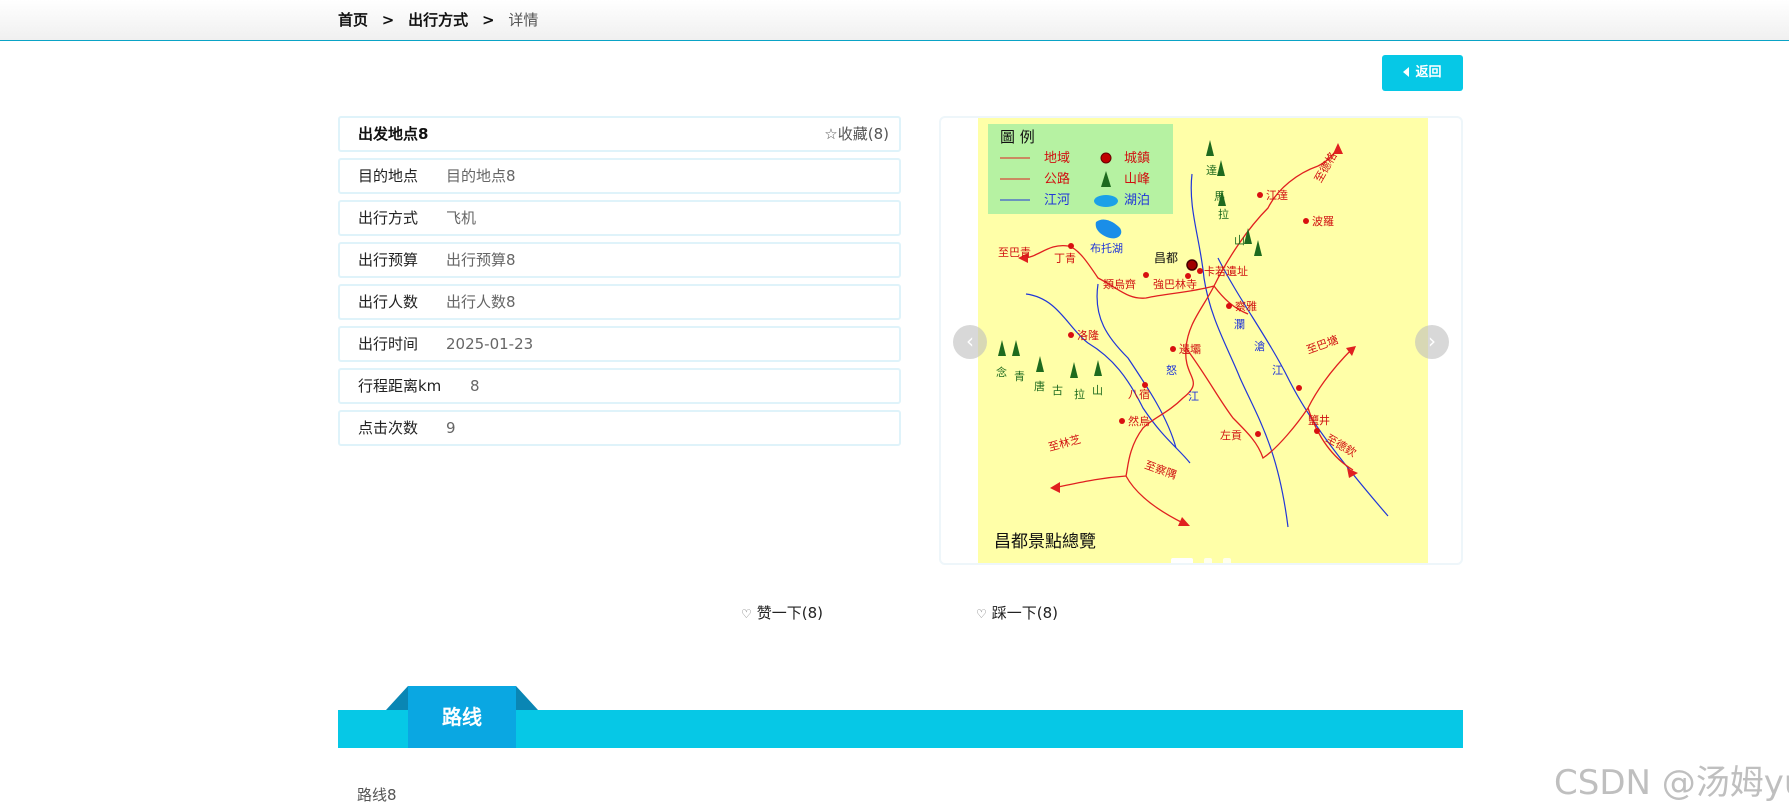 This screenshot has height=806, width=1789. I want to click on map-legend: 圖 例 地域 城鎮 公路 山峰 江河 湖泊, so click(1080, 169).